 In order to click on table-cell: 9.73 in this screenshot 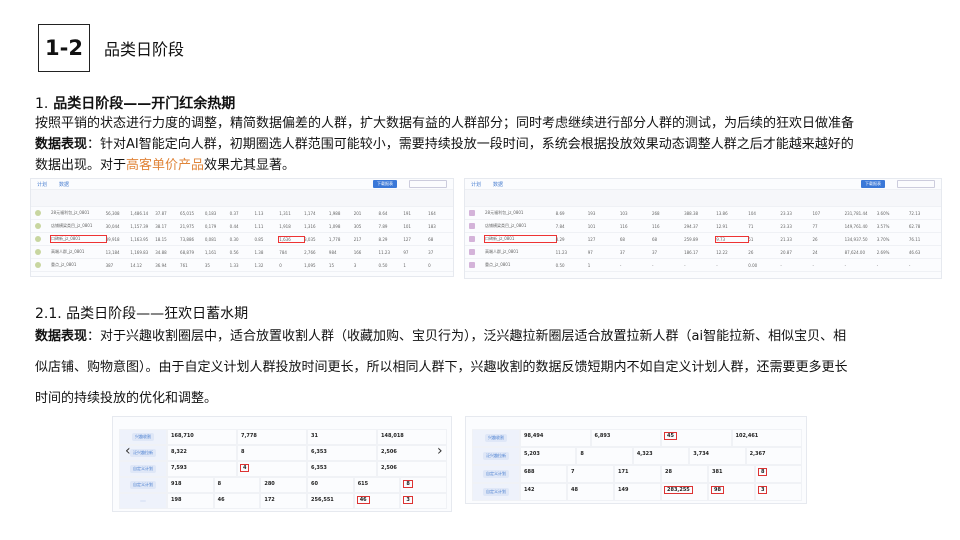, I will do `click(732, 239)`.